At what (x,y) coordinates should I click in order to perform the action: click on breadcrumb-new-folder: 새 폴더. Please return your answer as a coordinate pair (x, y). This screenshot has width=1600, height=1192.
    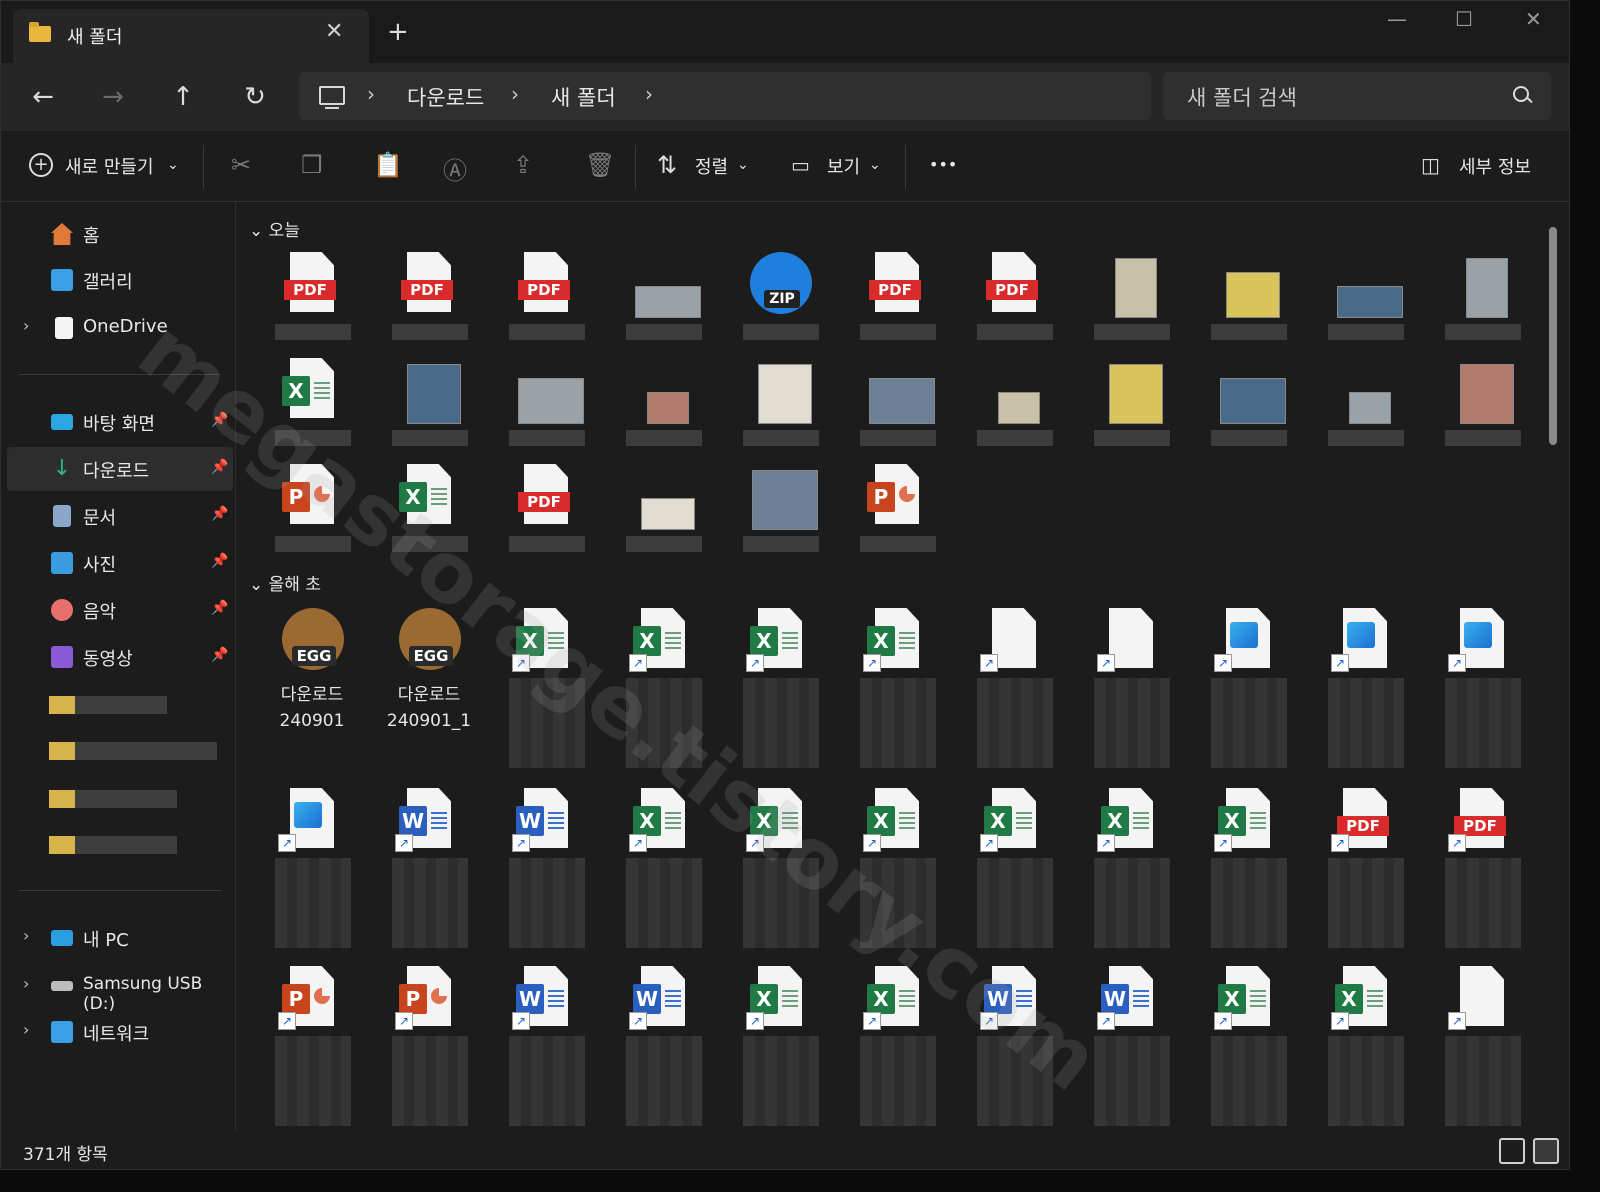
    Looking at the image, I should click on (583, 97).